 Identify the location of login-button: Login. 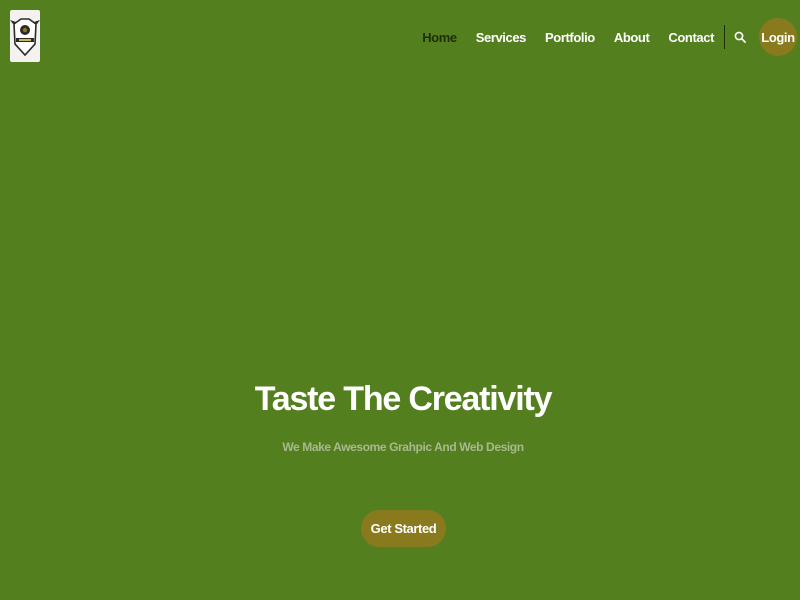
(778, 37).